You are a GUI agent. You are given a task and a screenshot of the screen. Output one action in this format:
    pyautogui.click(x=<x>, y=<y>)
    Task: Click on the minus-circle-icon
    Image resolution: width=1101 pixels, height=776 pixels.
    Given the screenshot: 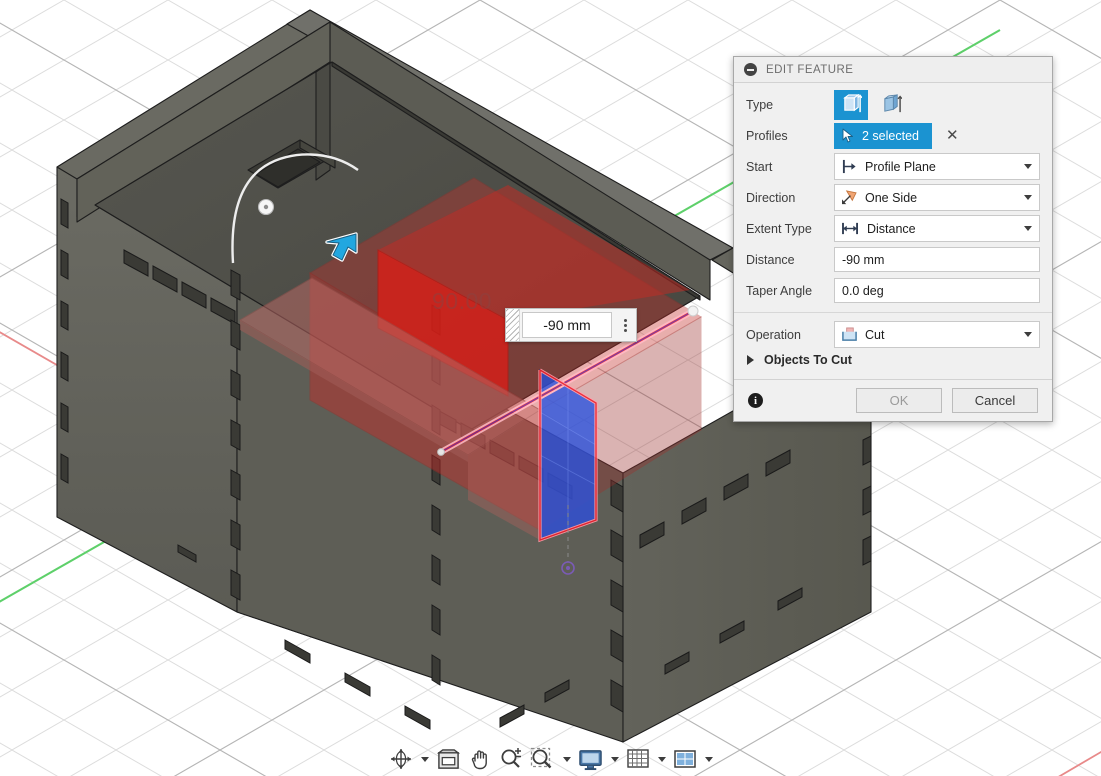 What is the action you would take?
    pyautogui.click(x=750, y=69)
    